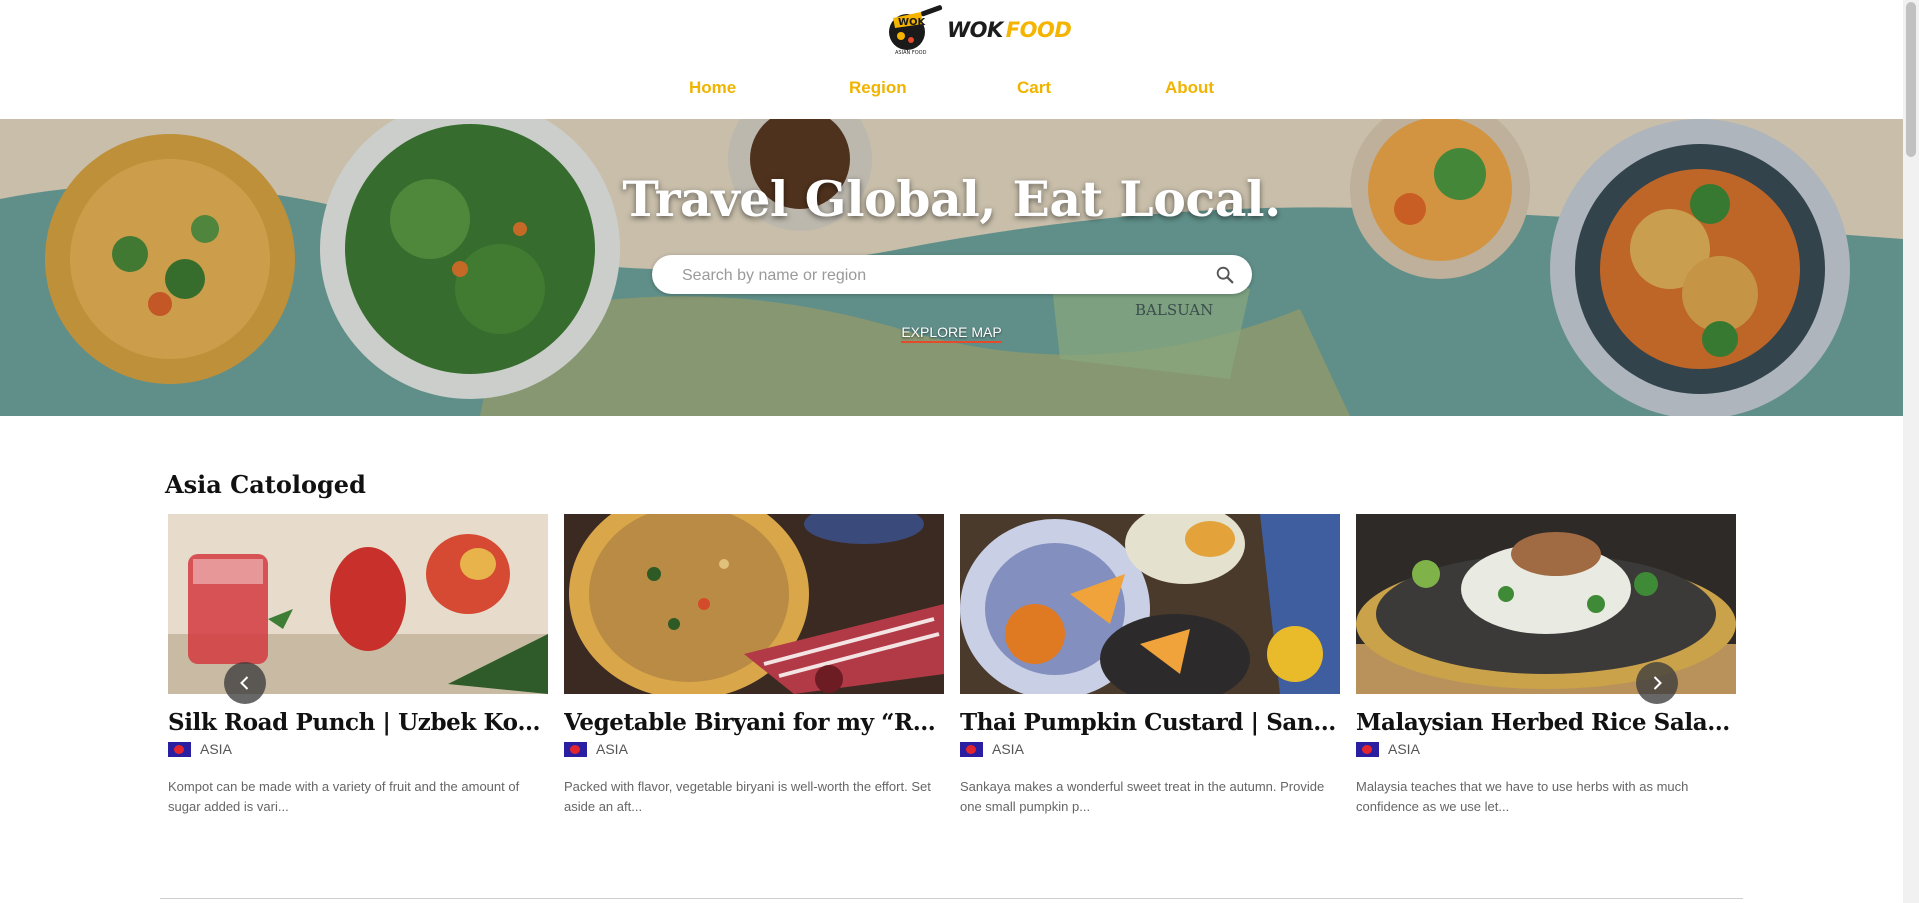 The width and height of the screenshot is (1919, 903). Describe the element at coordinates (265, 484) in the screenshot. I see `section-title: Asia Catologed` at that location.